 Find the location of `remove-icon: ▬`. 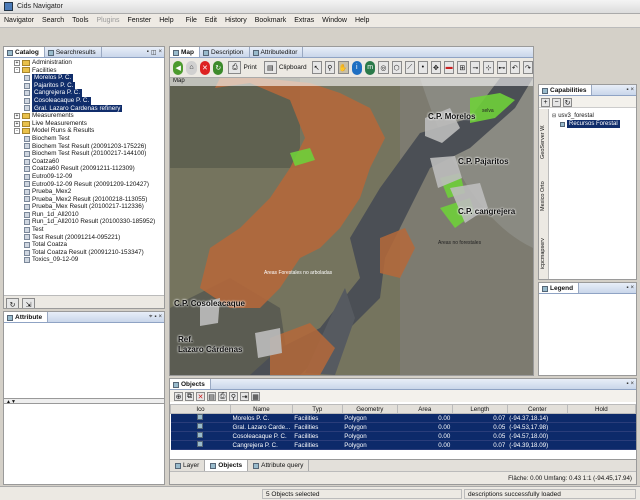

remove-icon: ▬ is located at coordinates (449, 67).